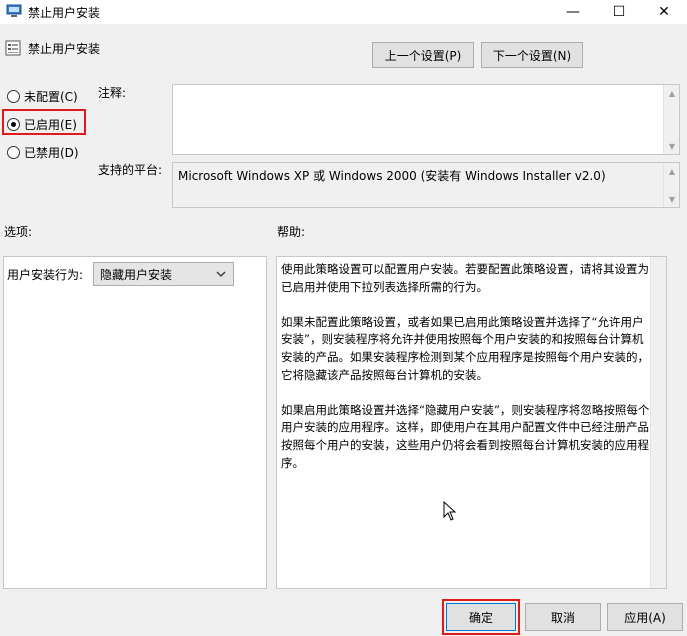  I want to click on policy-setting-icon, so click(13, 48).